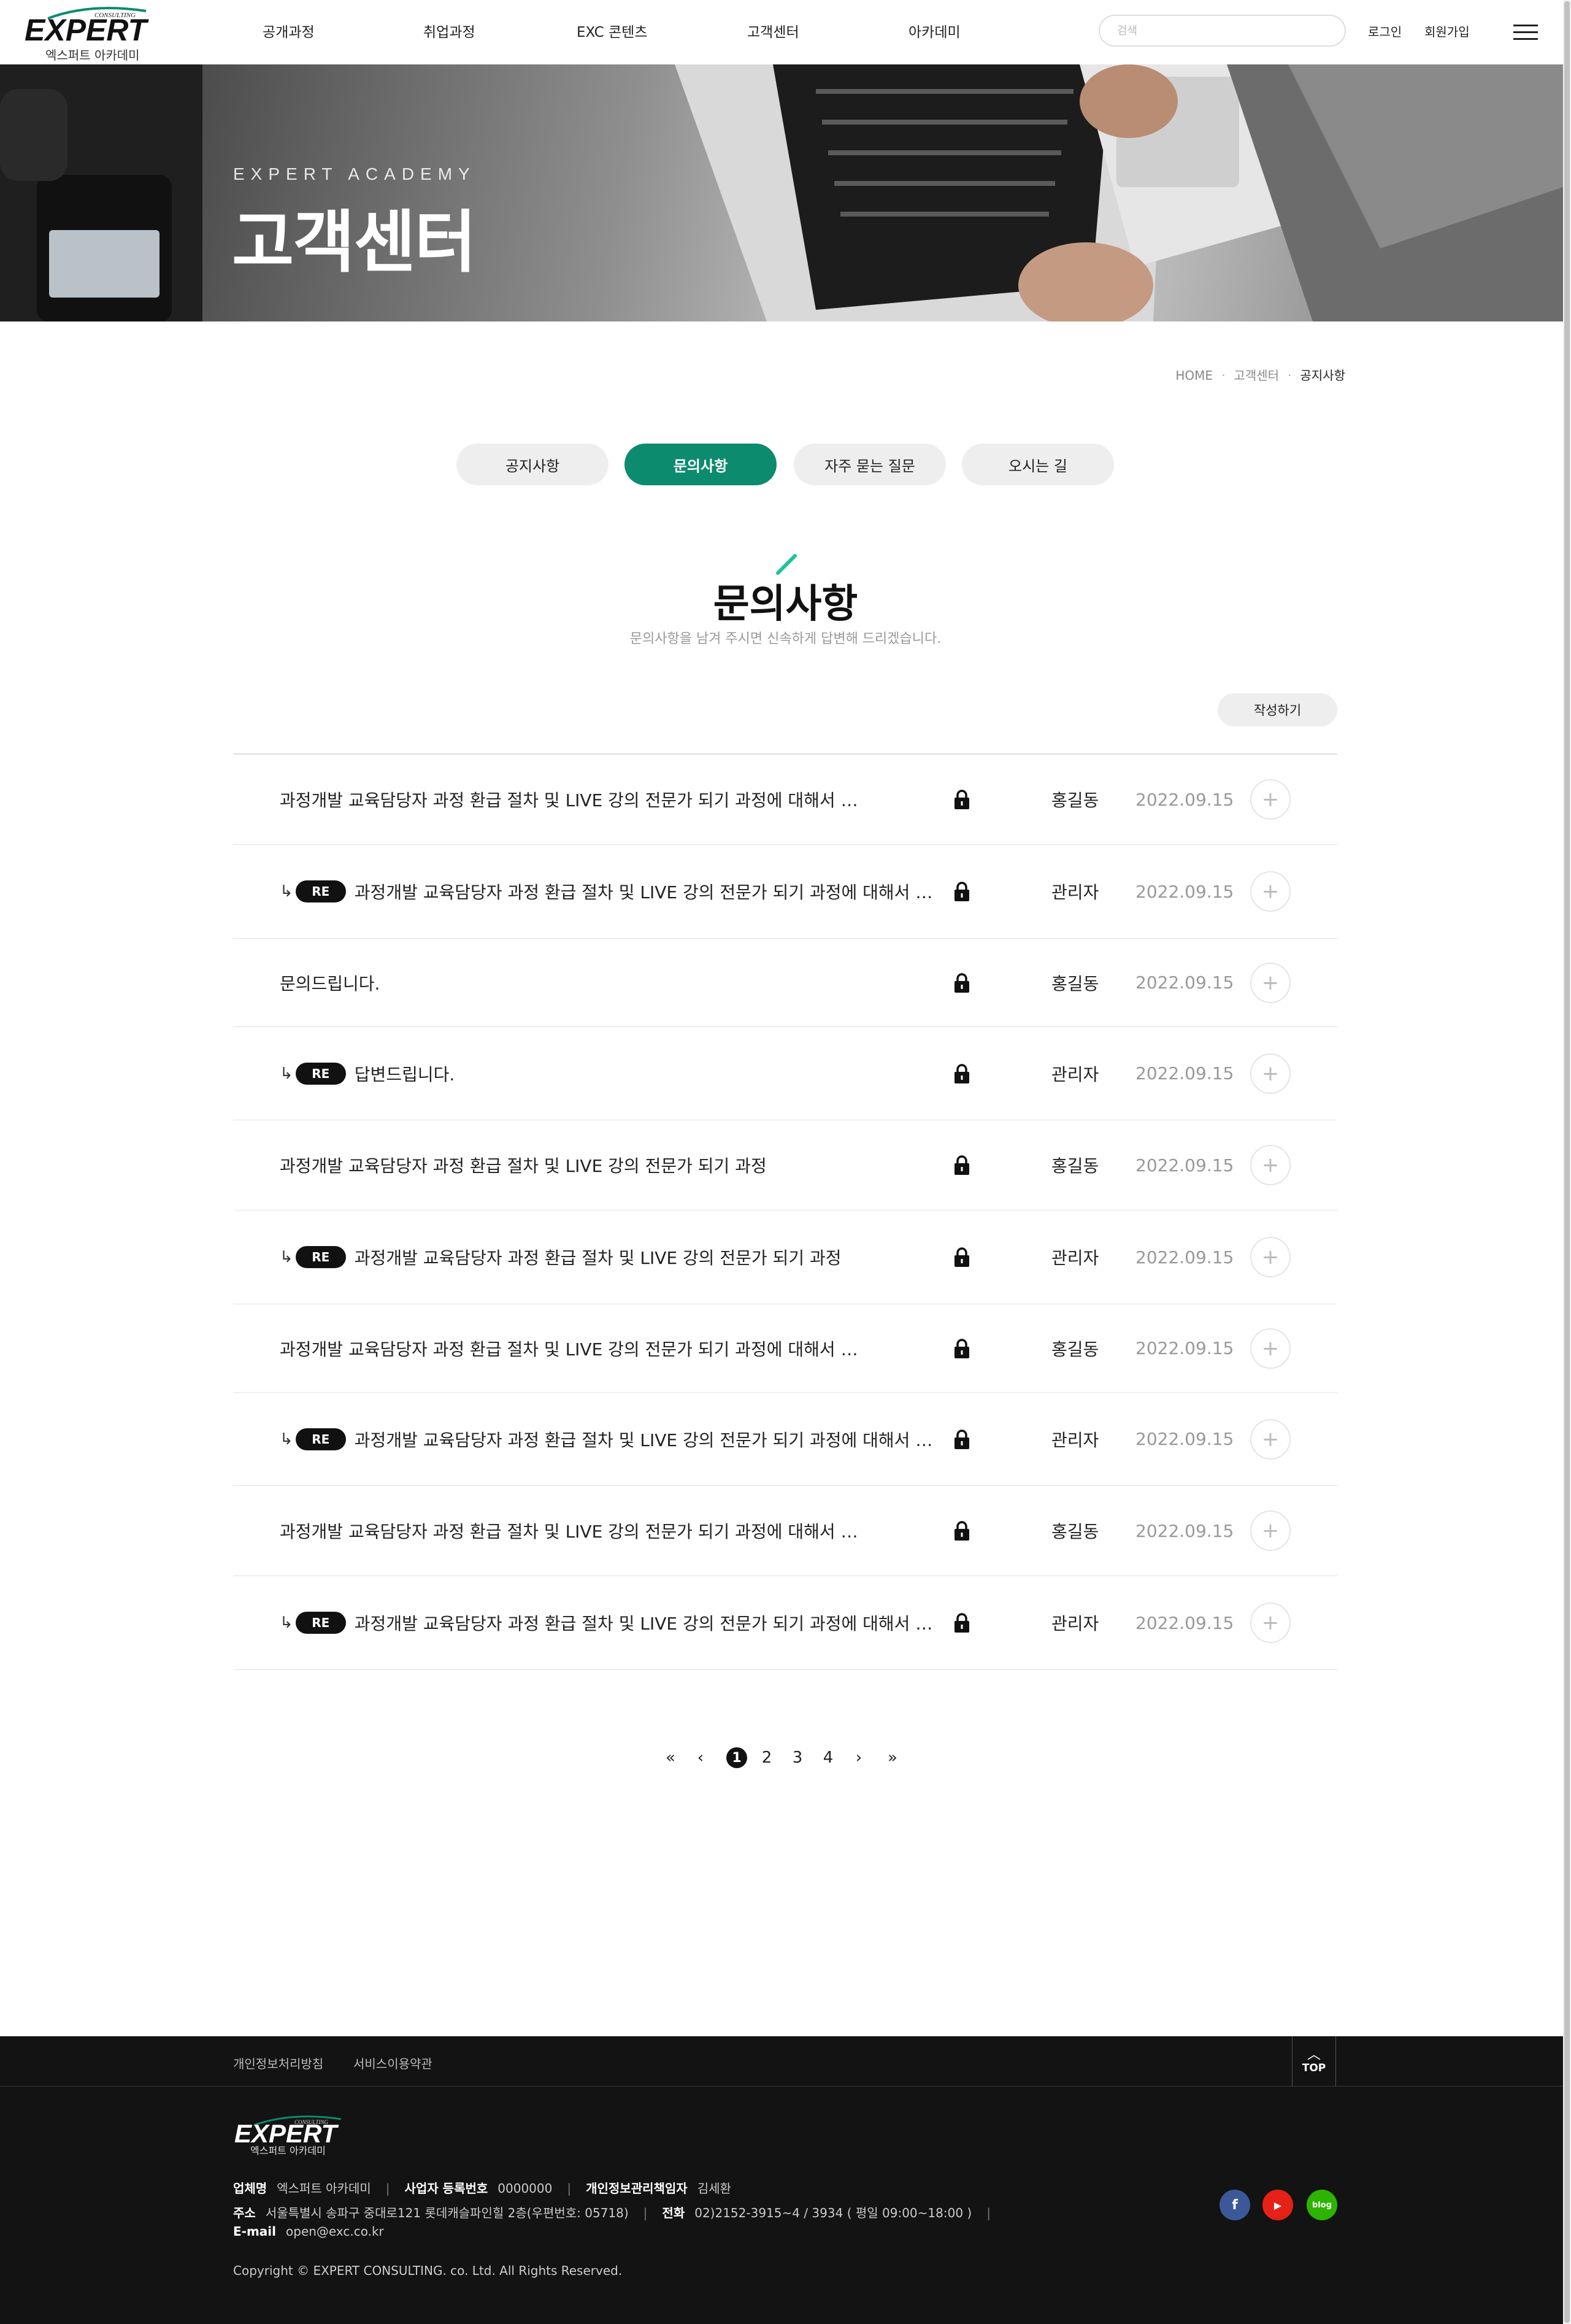 Image resolution: width=1571 pixels, height=2324 pixels. What do you see at coordinates (449, 30) in the screenshot?
I see `nav-item-job-course: 취업과정` at bounding box center [449, 30].